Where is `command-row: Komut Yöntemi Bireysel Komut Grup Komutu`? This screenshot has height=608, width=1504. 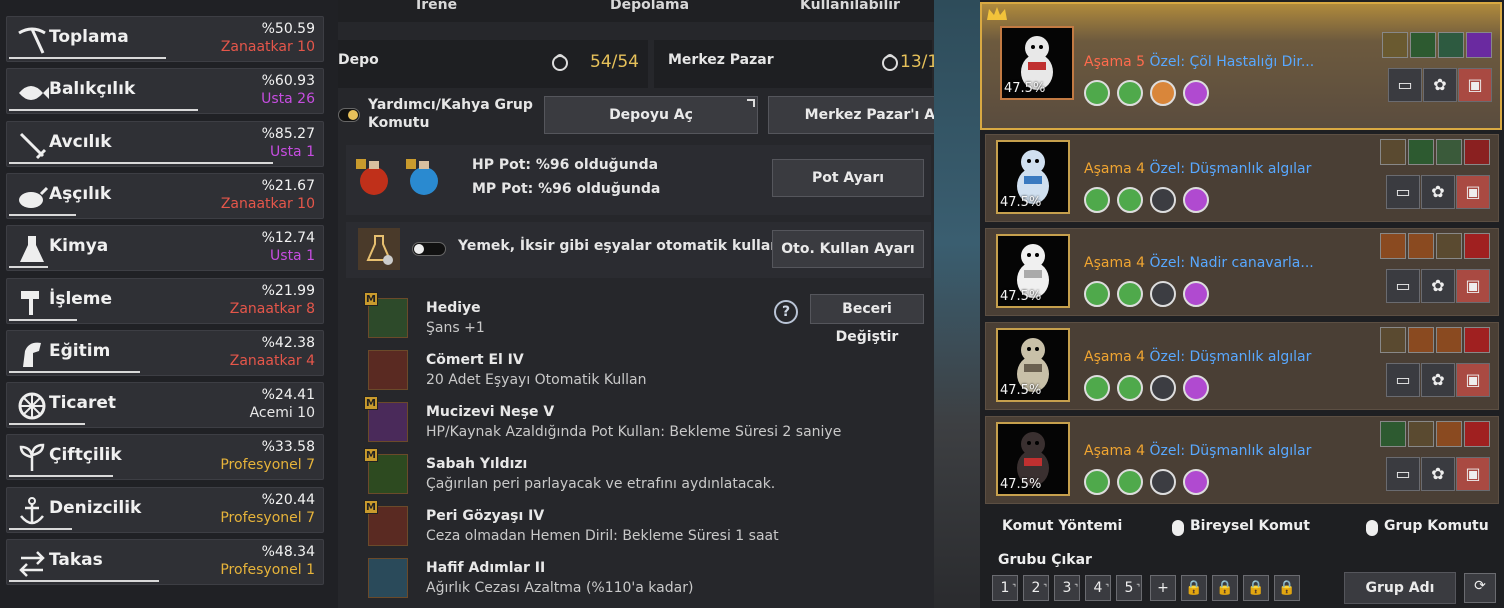
command-row: Komut Yöntemi Bireysel Komut Grup Komutu is located at coordinates (1242, 527).